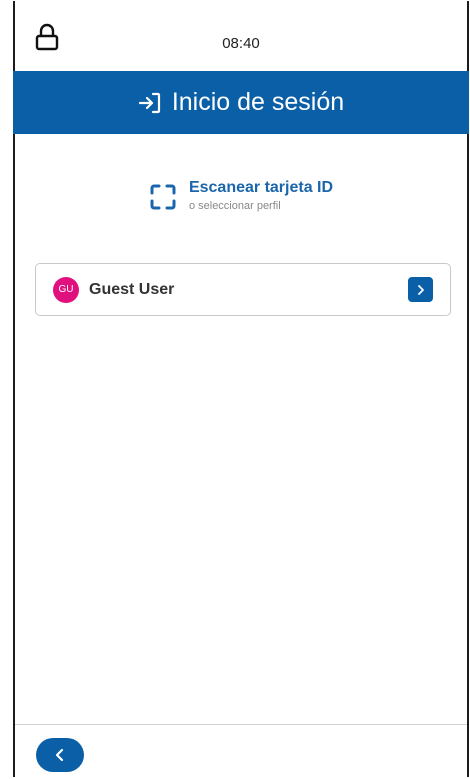 The image size is (470, 779). Describe the element at coordinates (243, 289) in the screenshot. I see `profile-item-guest: GU Guest User` at that location.